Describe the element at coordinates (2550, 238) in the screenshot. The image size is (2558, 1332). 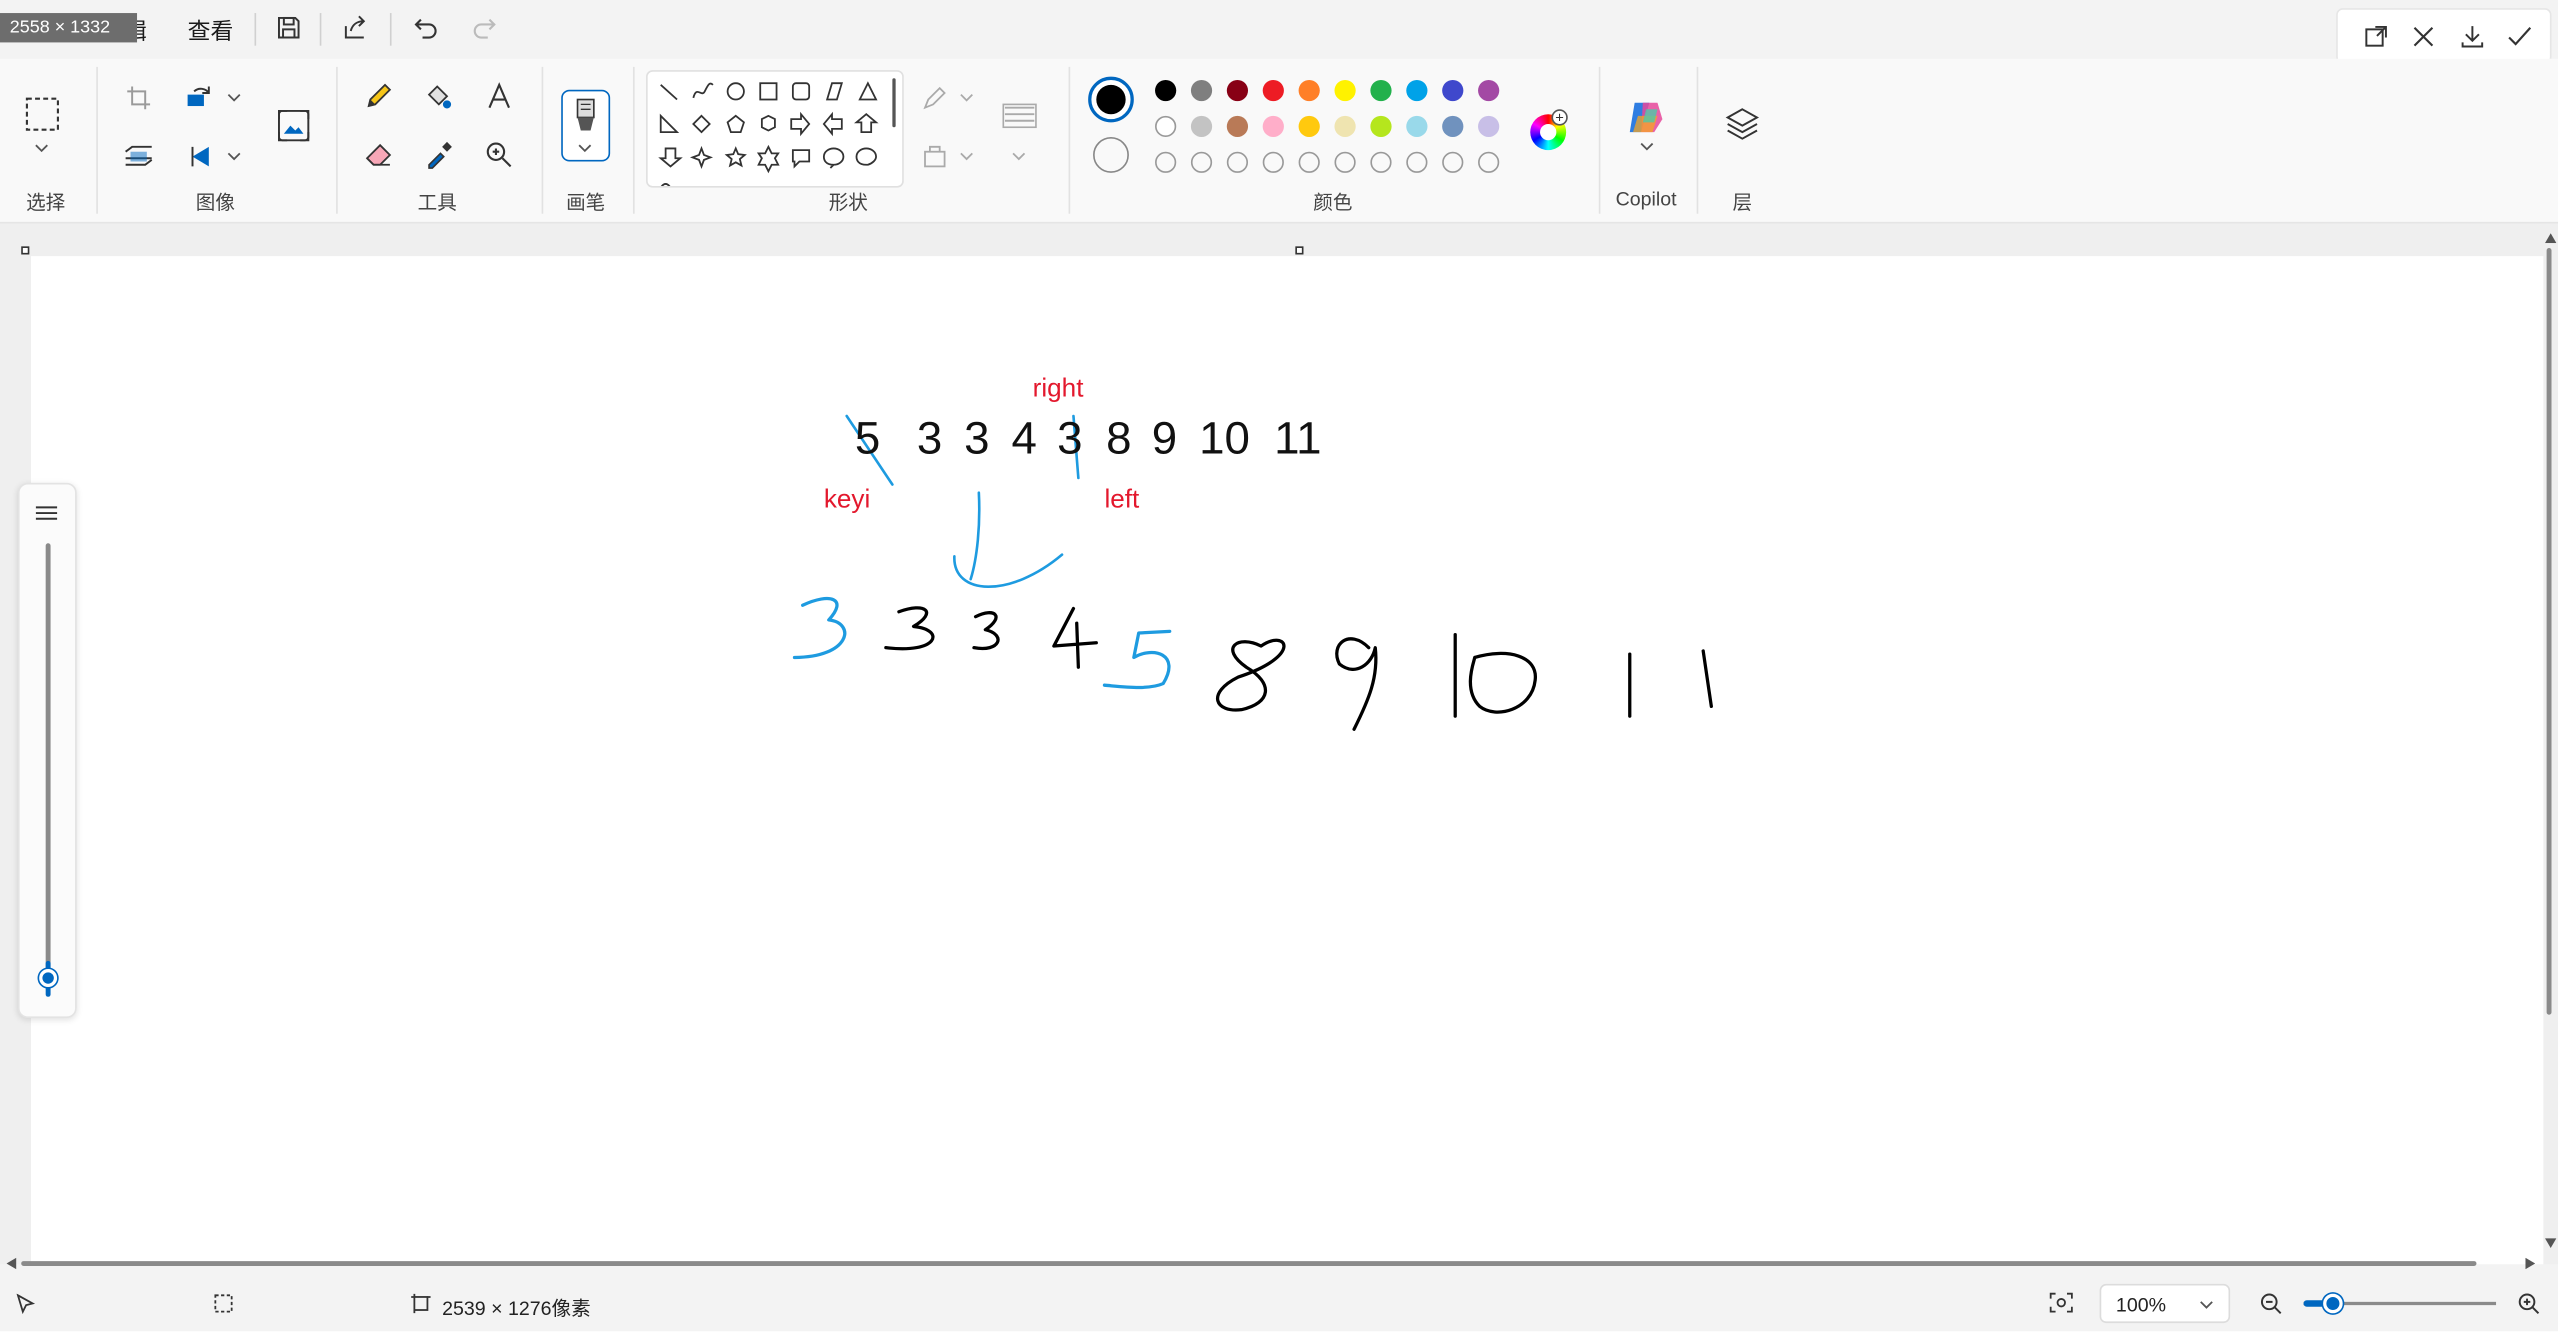
I see `scroll-up-icon` at that location.